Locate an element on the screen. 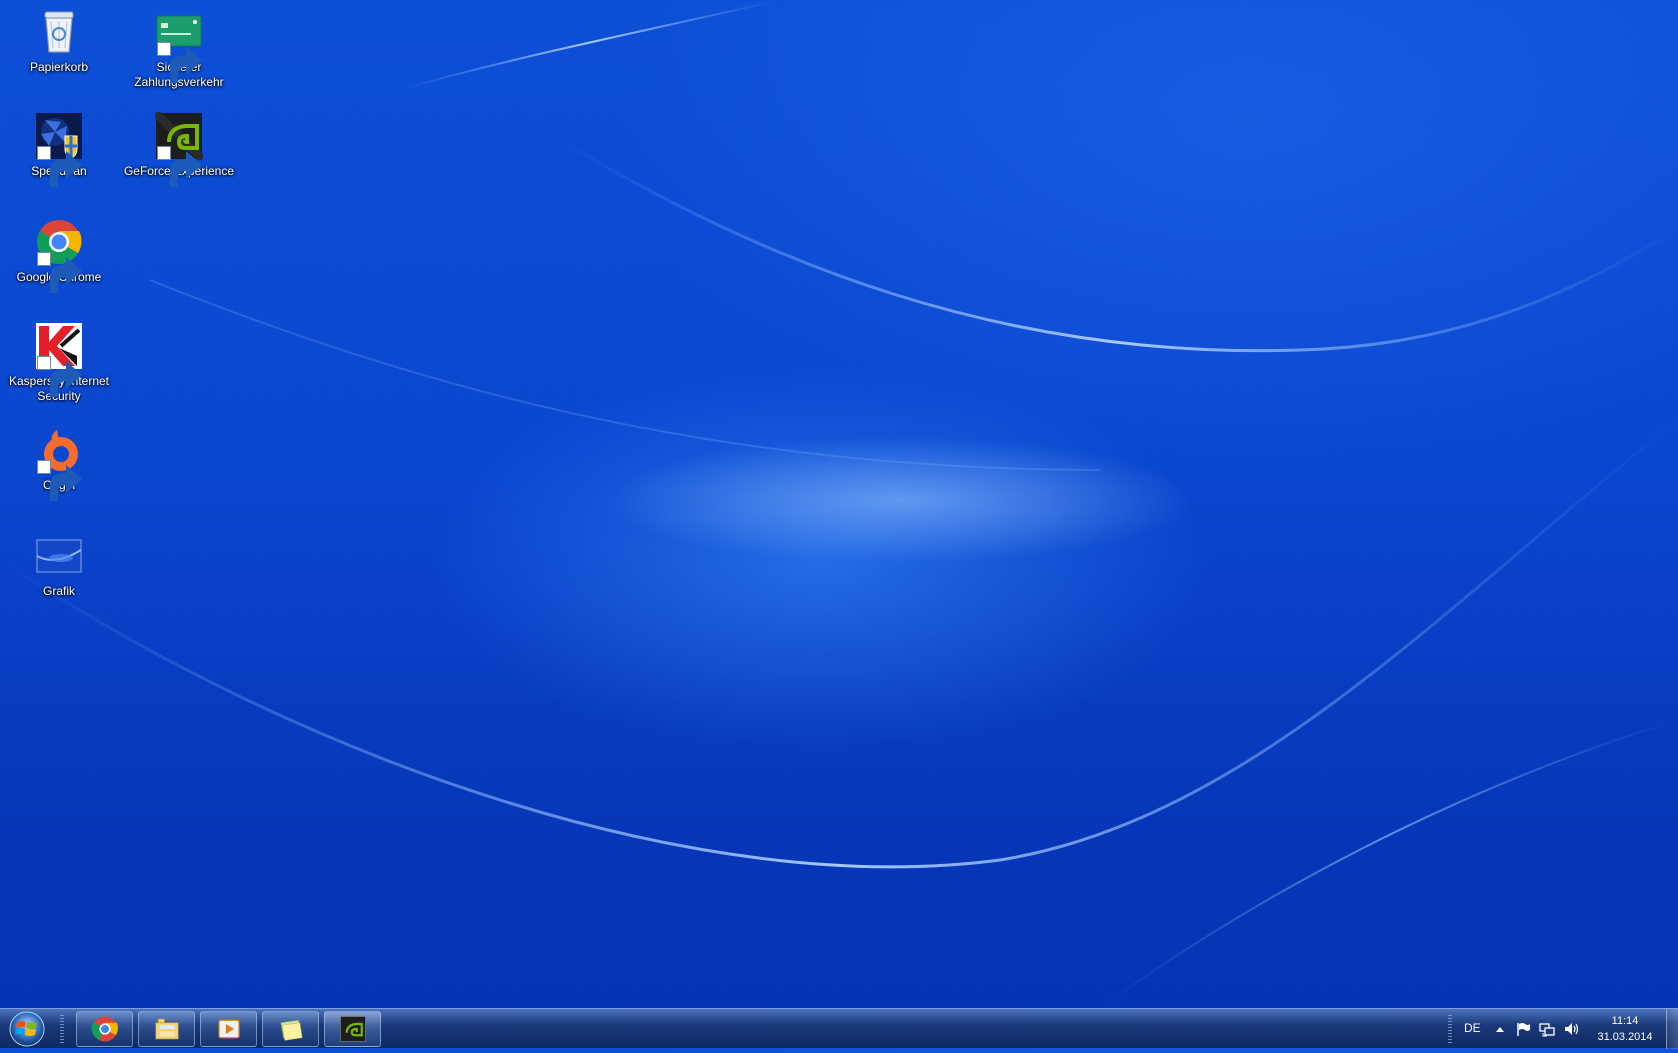 This screenshot has height=1053, width=1678. credit-card-icon is located at coordinates (179, 45).